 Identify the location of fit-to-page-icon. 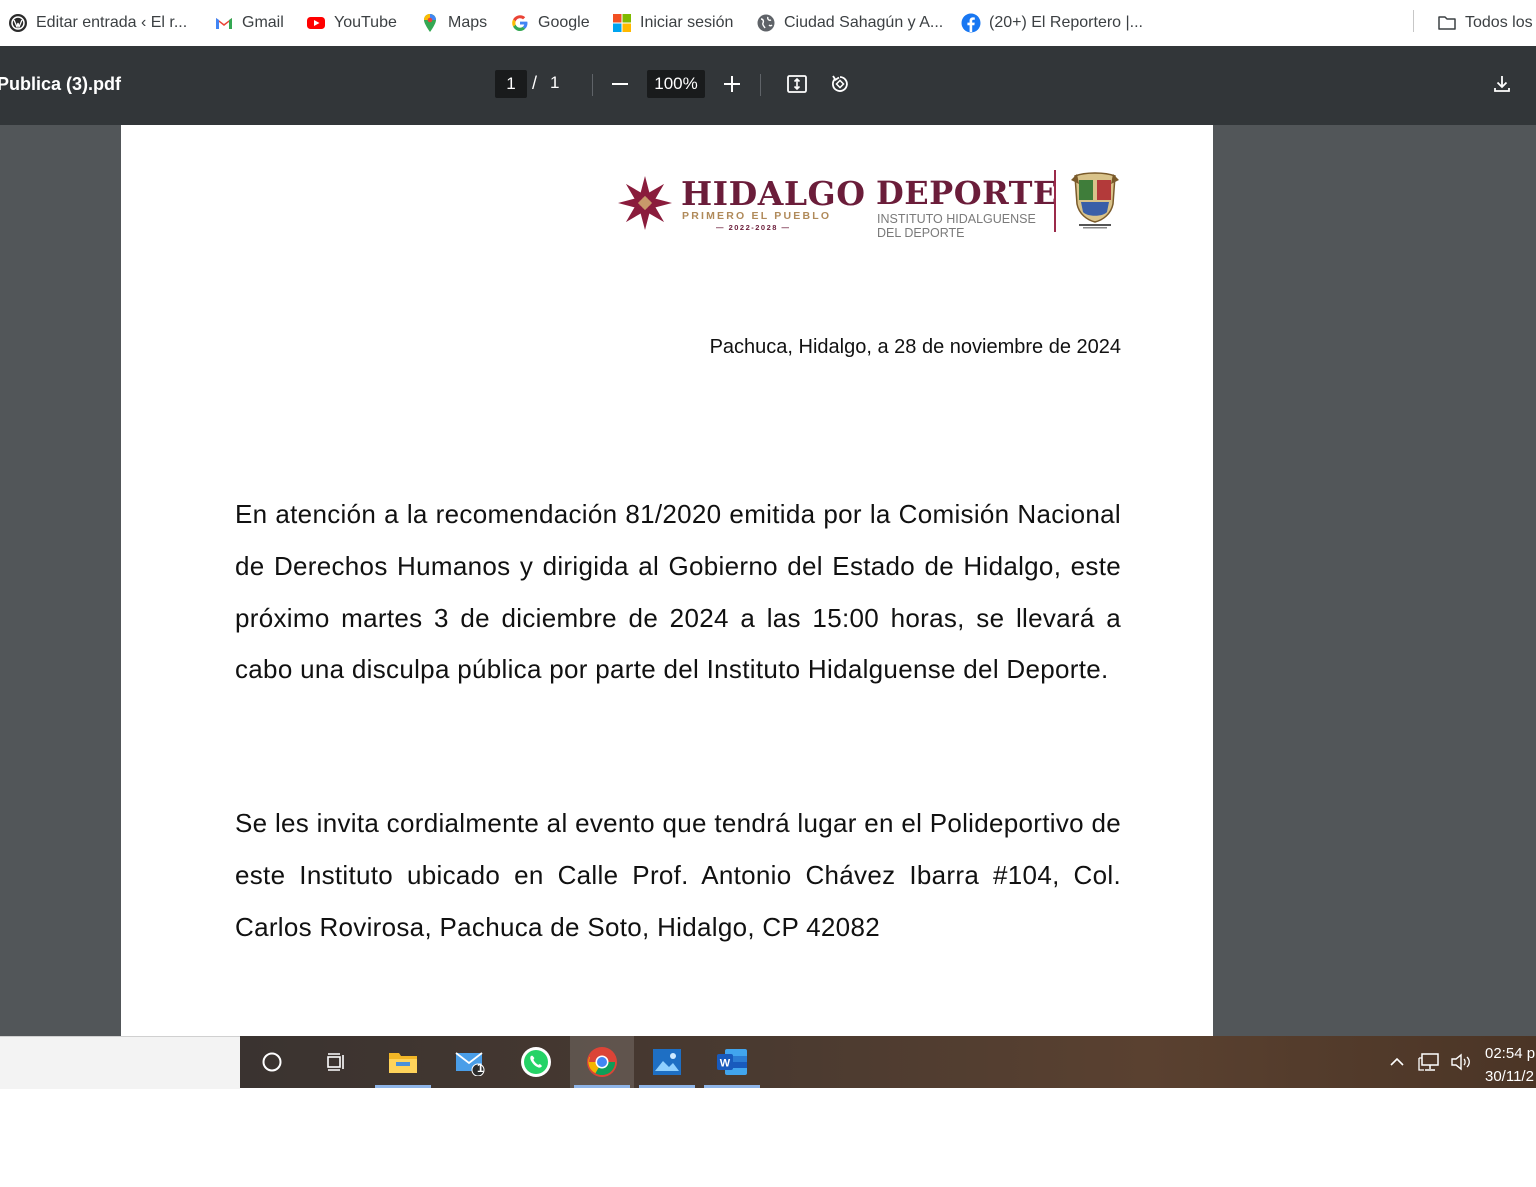
(797, 84).